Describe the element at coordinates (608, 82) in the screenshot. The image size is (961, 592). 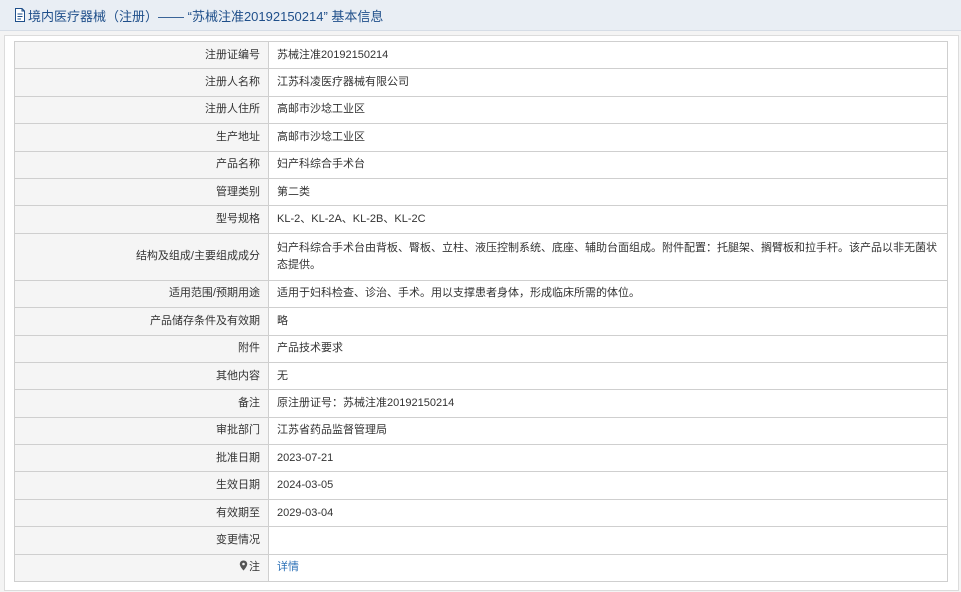
I see `field-value: 江苏科凌医疗器械有限公司` at that location.